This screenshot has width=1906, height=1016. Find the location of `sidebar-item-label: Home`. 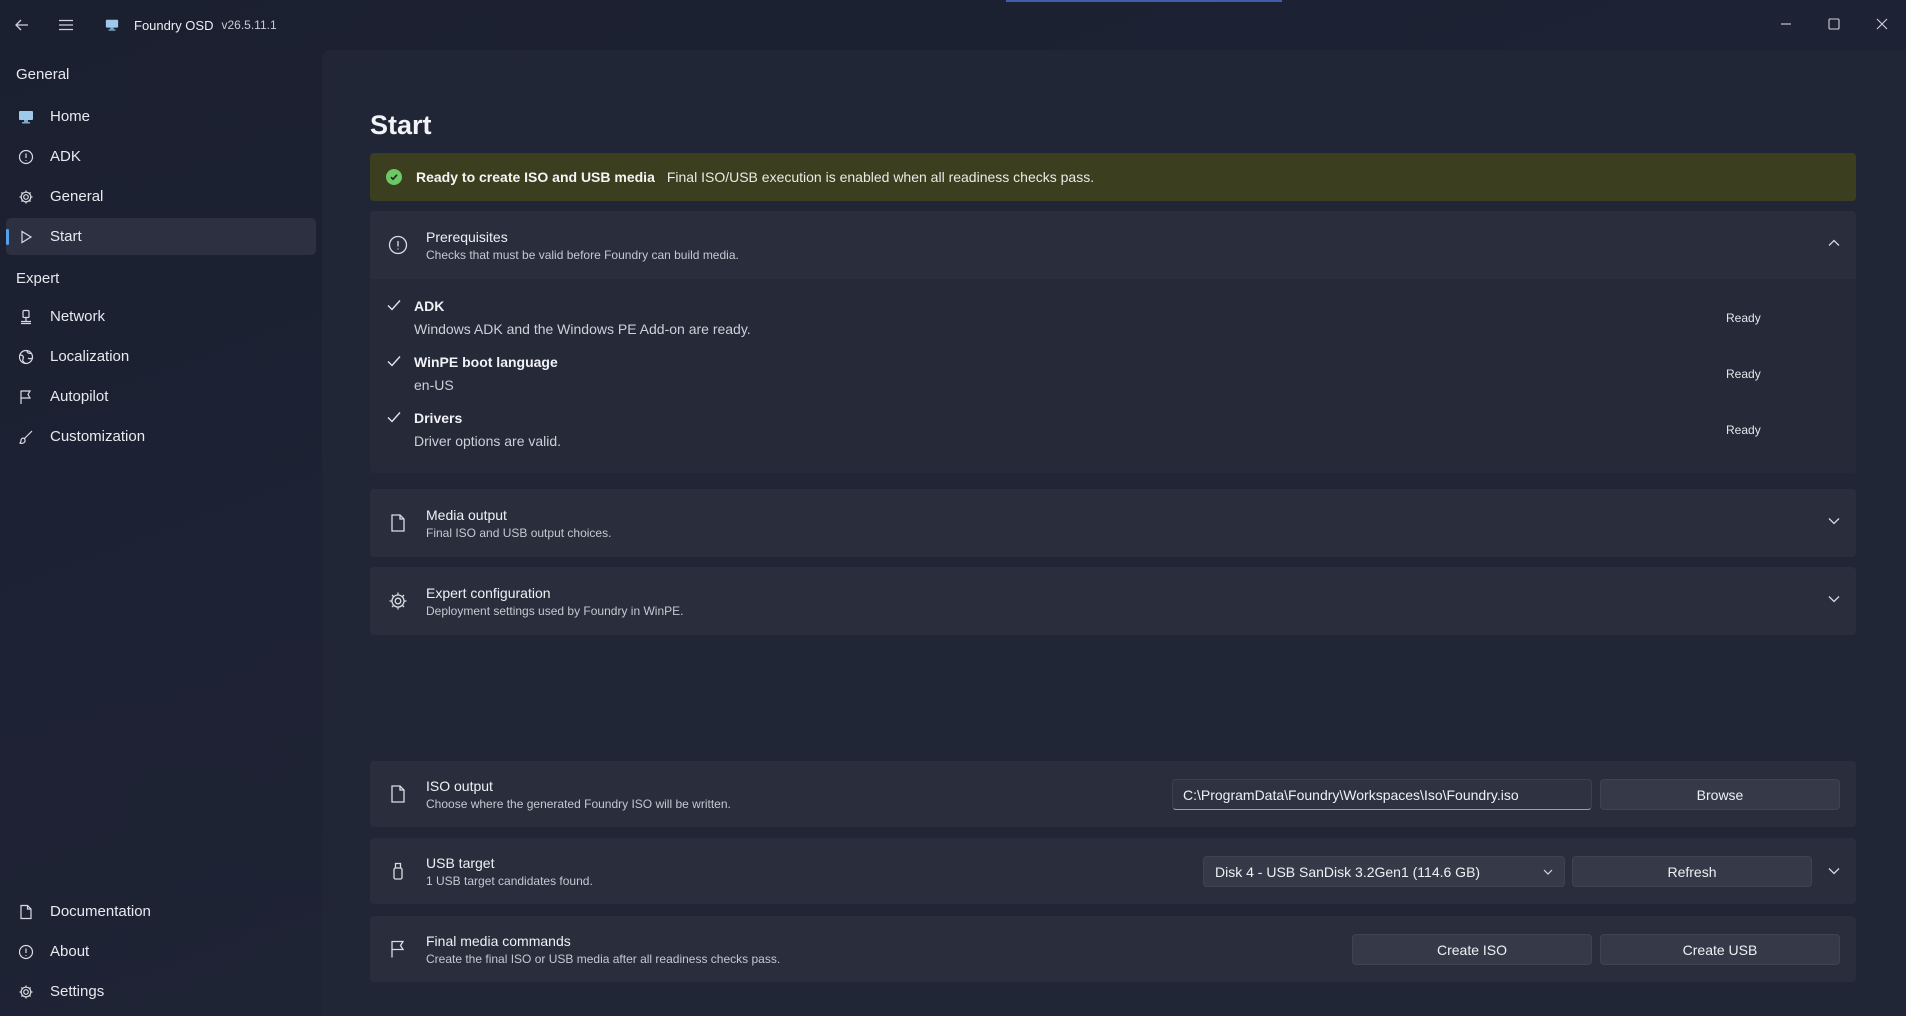

sidebar-item-label: Home is located at coordinates (70, 116).